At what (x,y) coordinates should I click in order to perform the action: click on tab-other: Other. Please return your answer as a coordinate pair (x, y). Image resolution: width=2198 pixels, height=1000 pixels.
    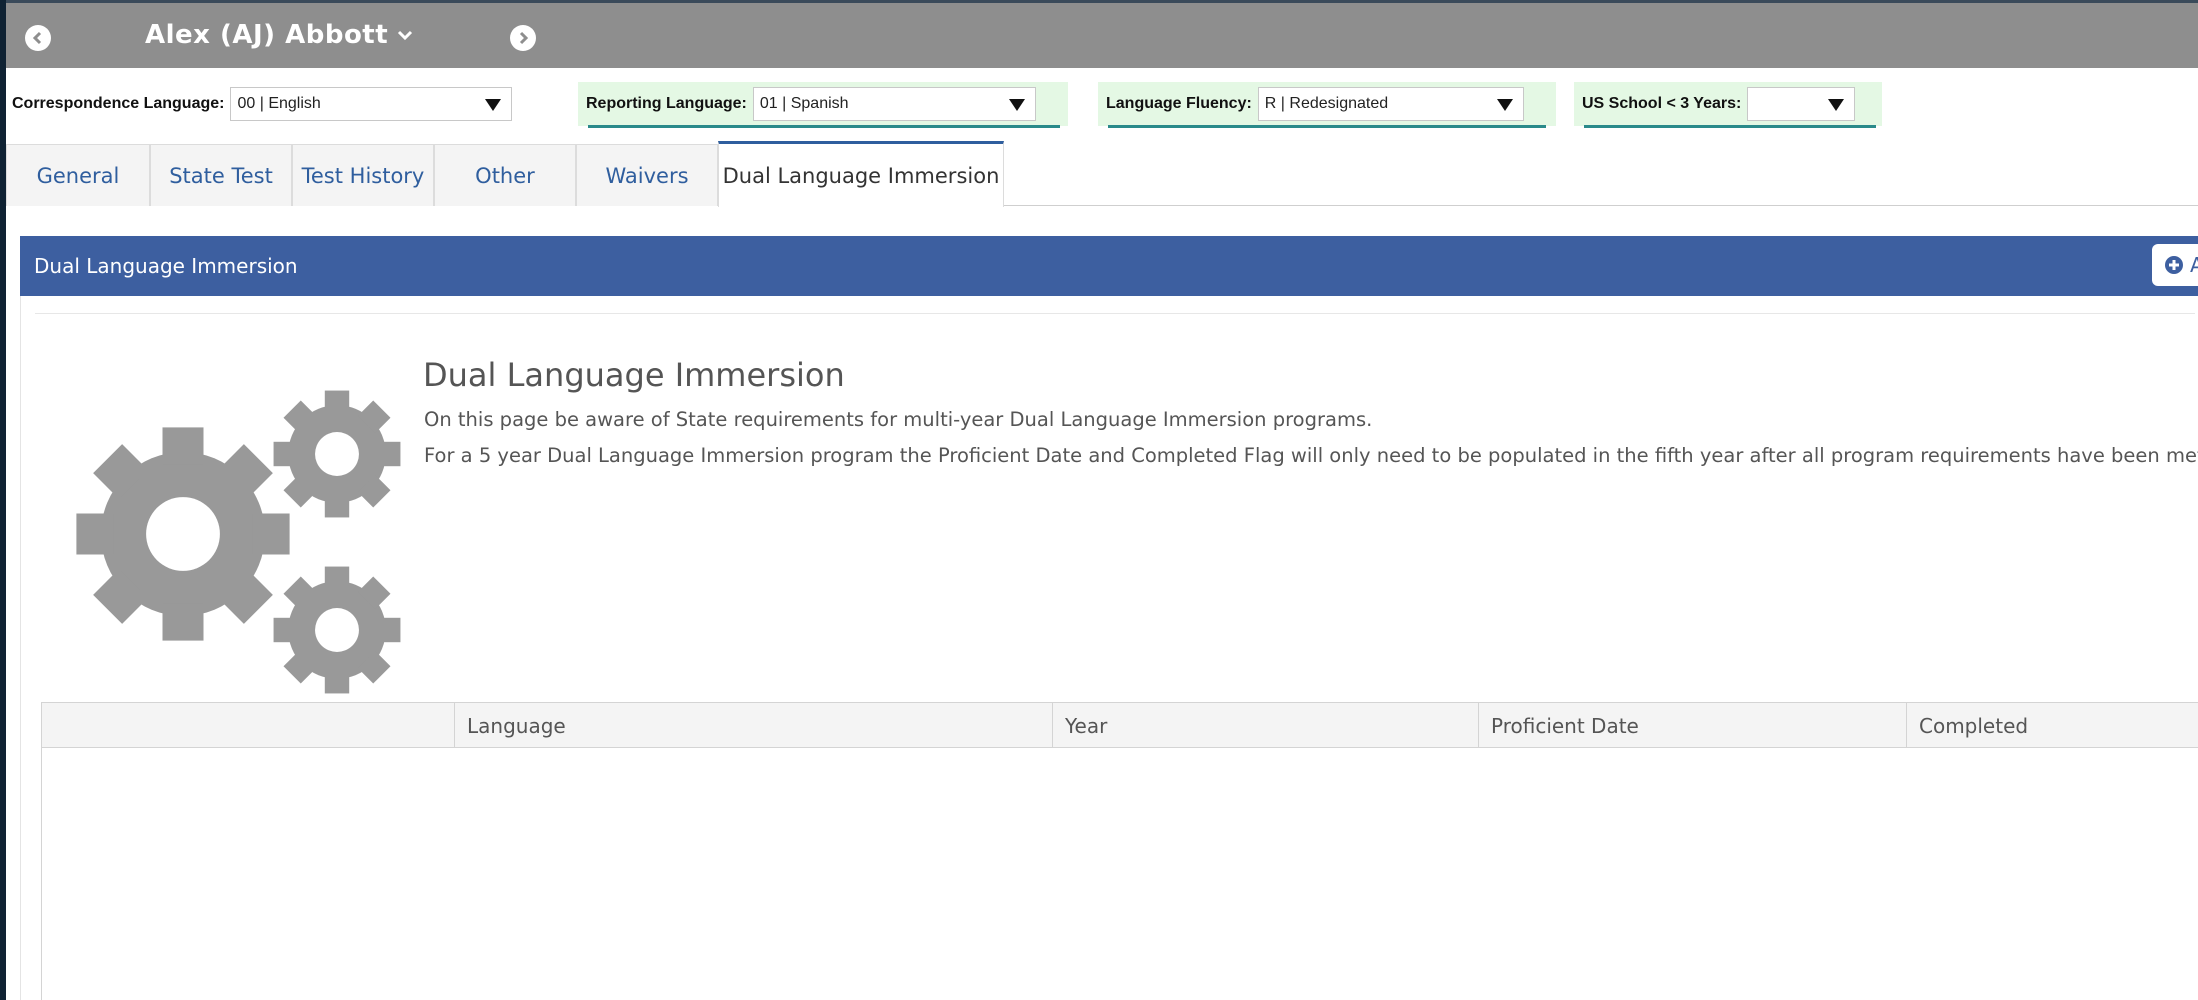
    Looking at the image, I should click on (505, 175).